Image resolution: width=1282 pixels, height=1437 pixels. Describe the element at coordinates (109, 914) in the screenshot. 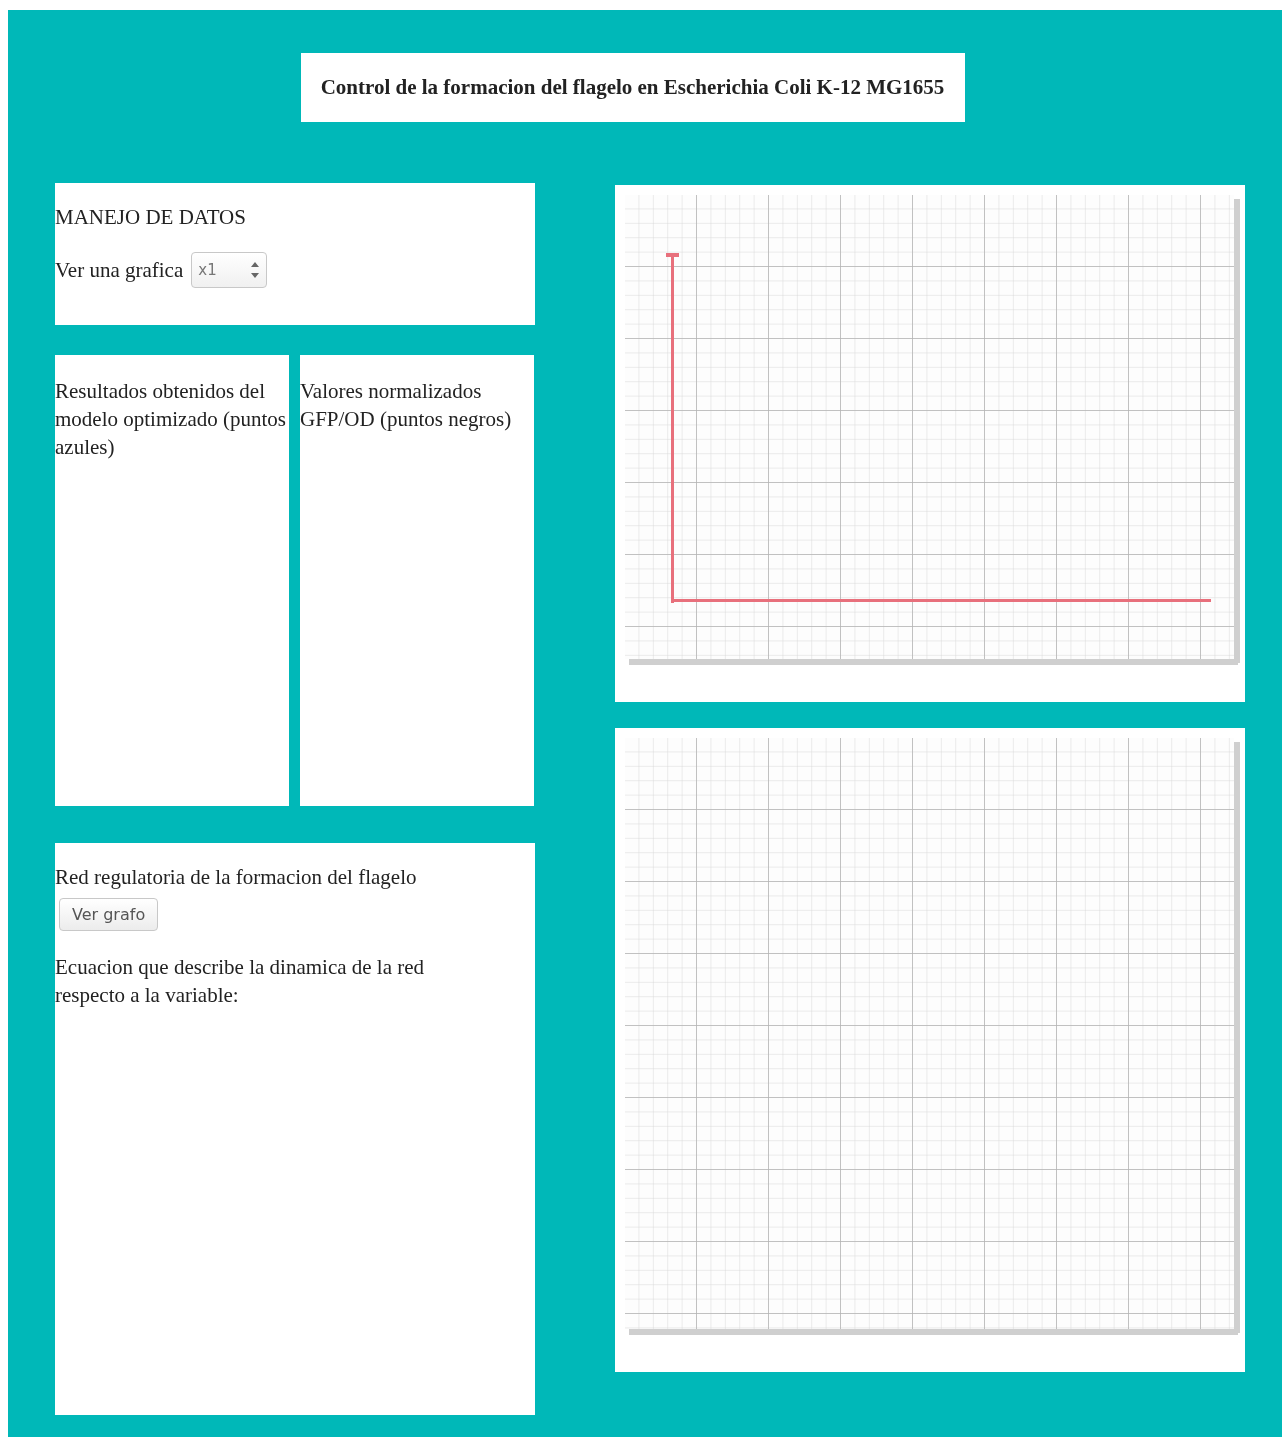

I see `view-graph-button: Ver grafo` at that location.